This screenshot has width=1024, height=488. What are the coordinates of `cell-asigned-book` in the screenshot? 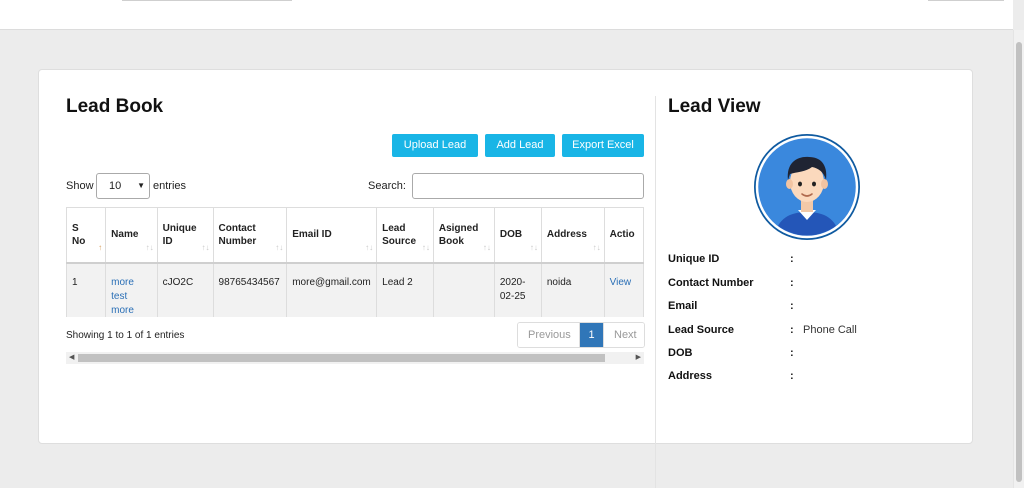 It's located at (463, 289).